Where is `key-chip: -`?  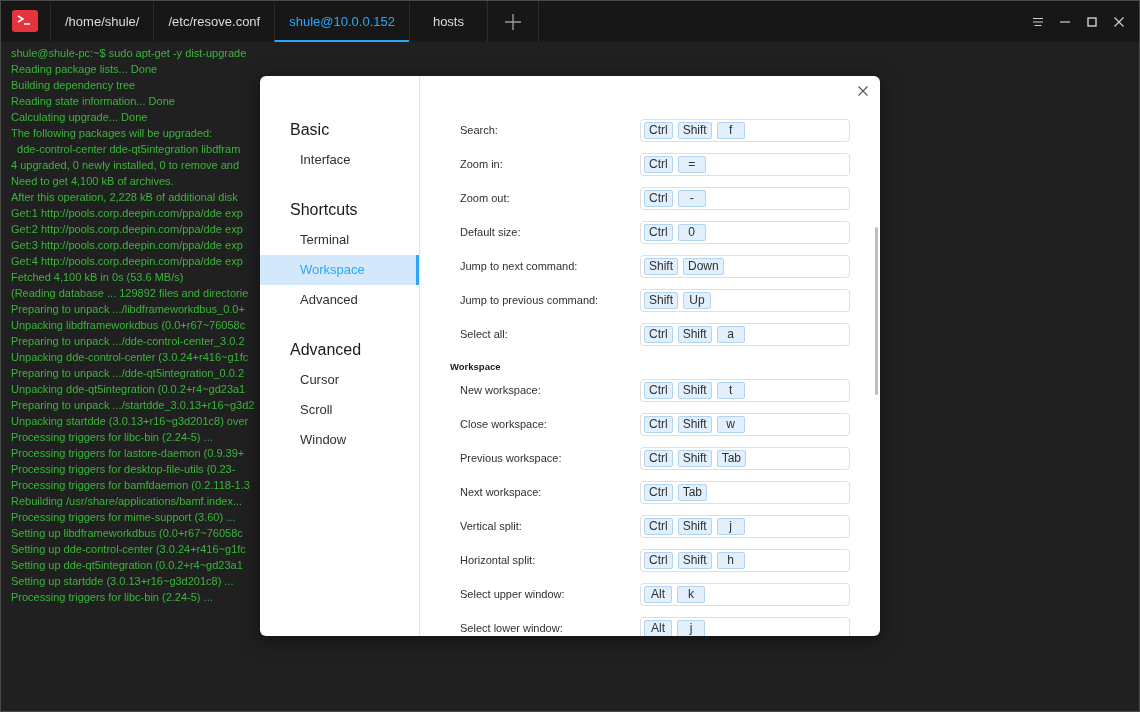
key-chip: - is located at coordinates (691, 198).